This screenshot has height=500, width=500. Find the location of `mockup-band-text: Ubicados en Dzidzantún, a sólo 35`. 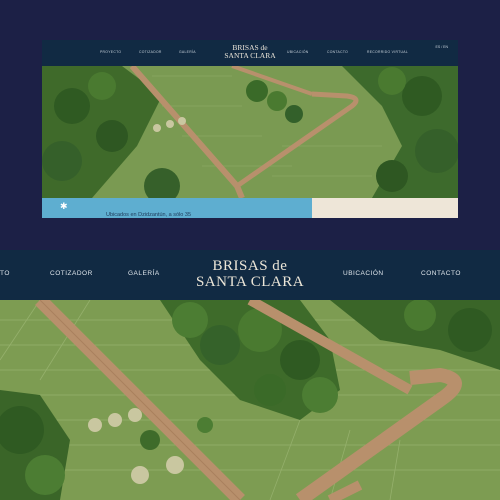

mockup-band-text: Ubicados en Dzidzantún, a sólo 35 is located at coordinates (148, 215).